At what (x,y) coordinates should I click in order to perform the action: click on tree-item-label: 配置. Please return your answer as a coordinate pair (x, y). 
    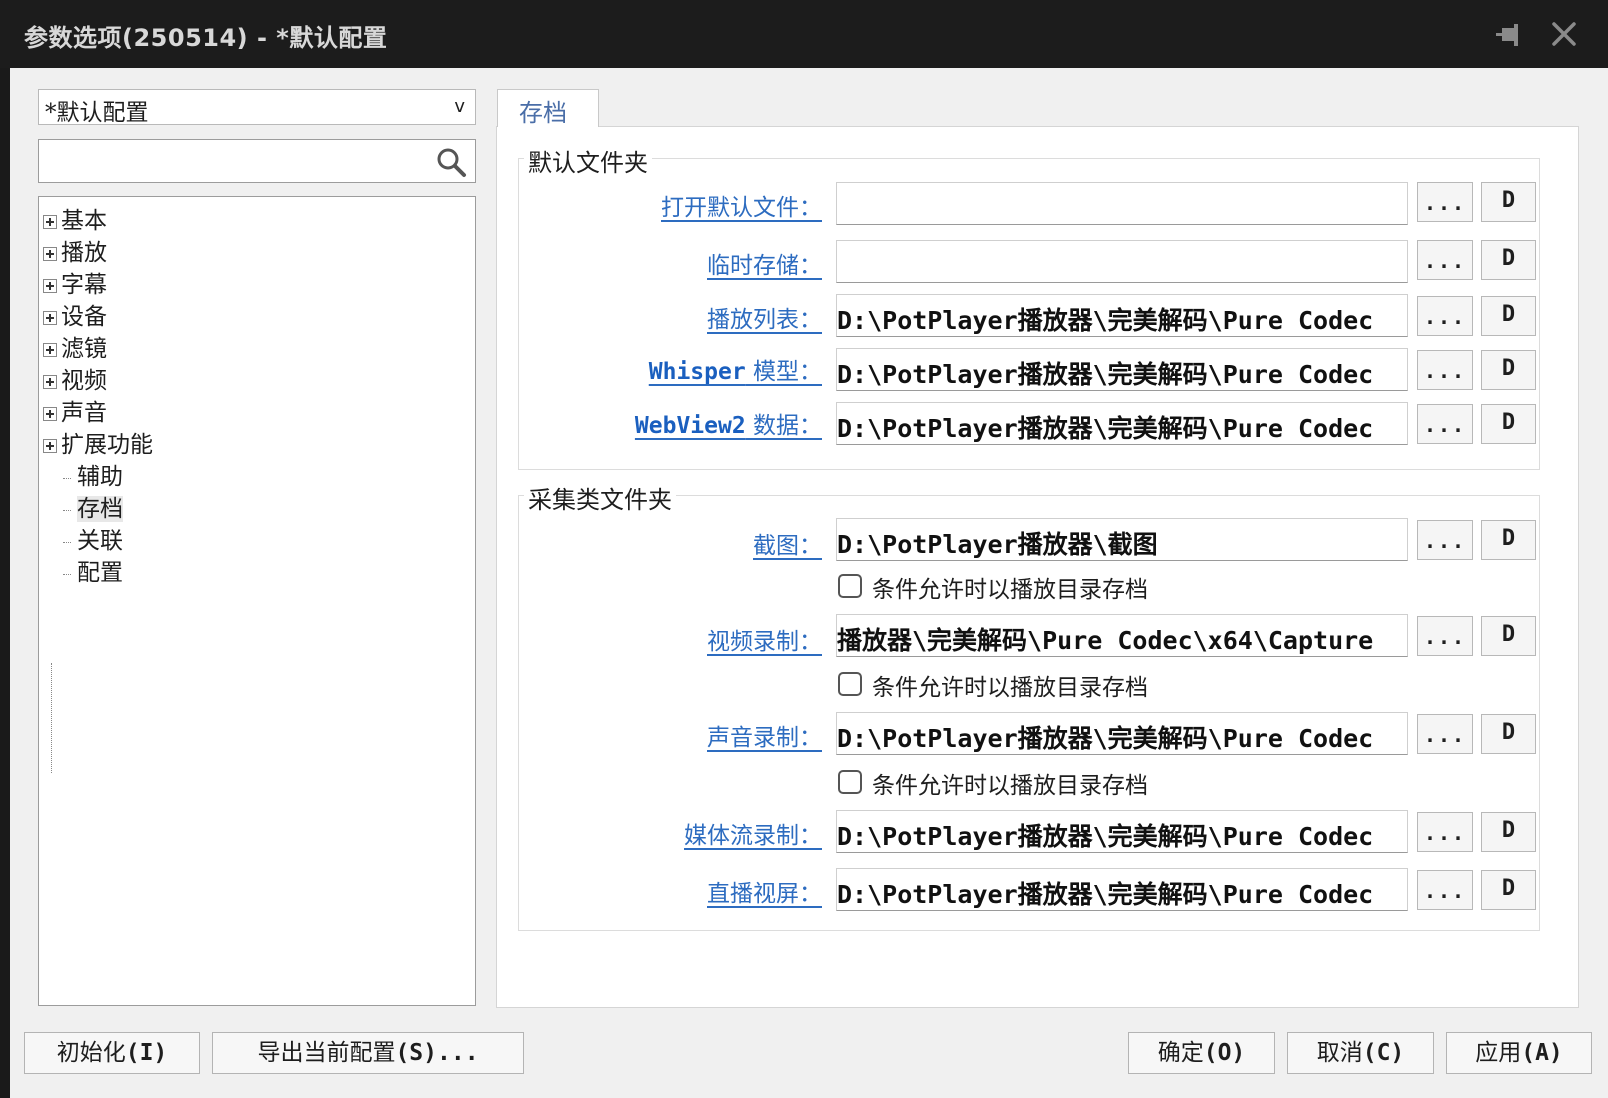
    Looking at the image, I should click on (100, 573).